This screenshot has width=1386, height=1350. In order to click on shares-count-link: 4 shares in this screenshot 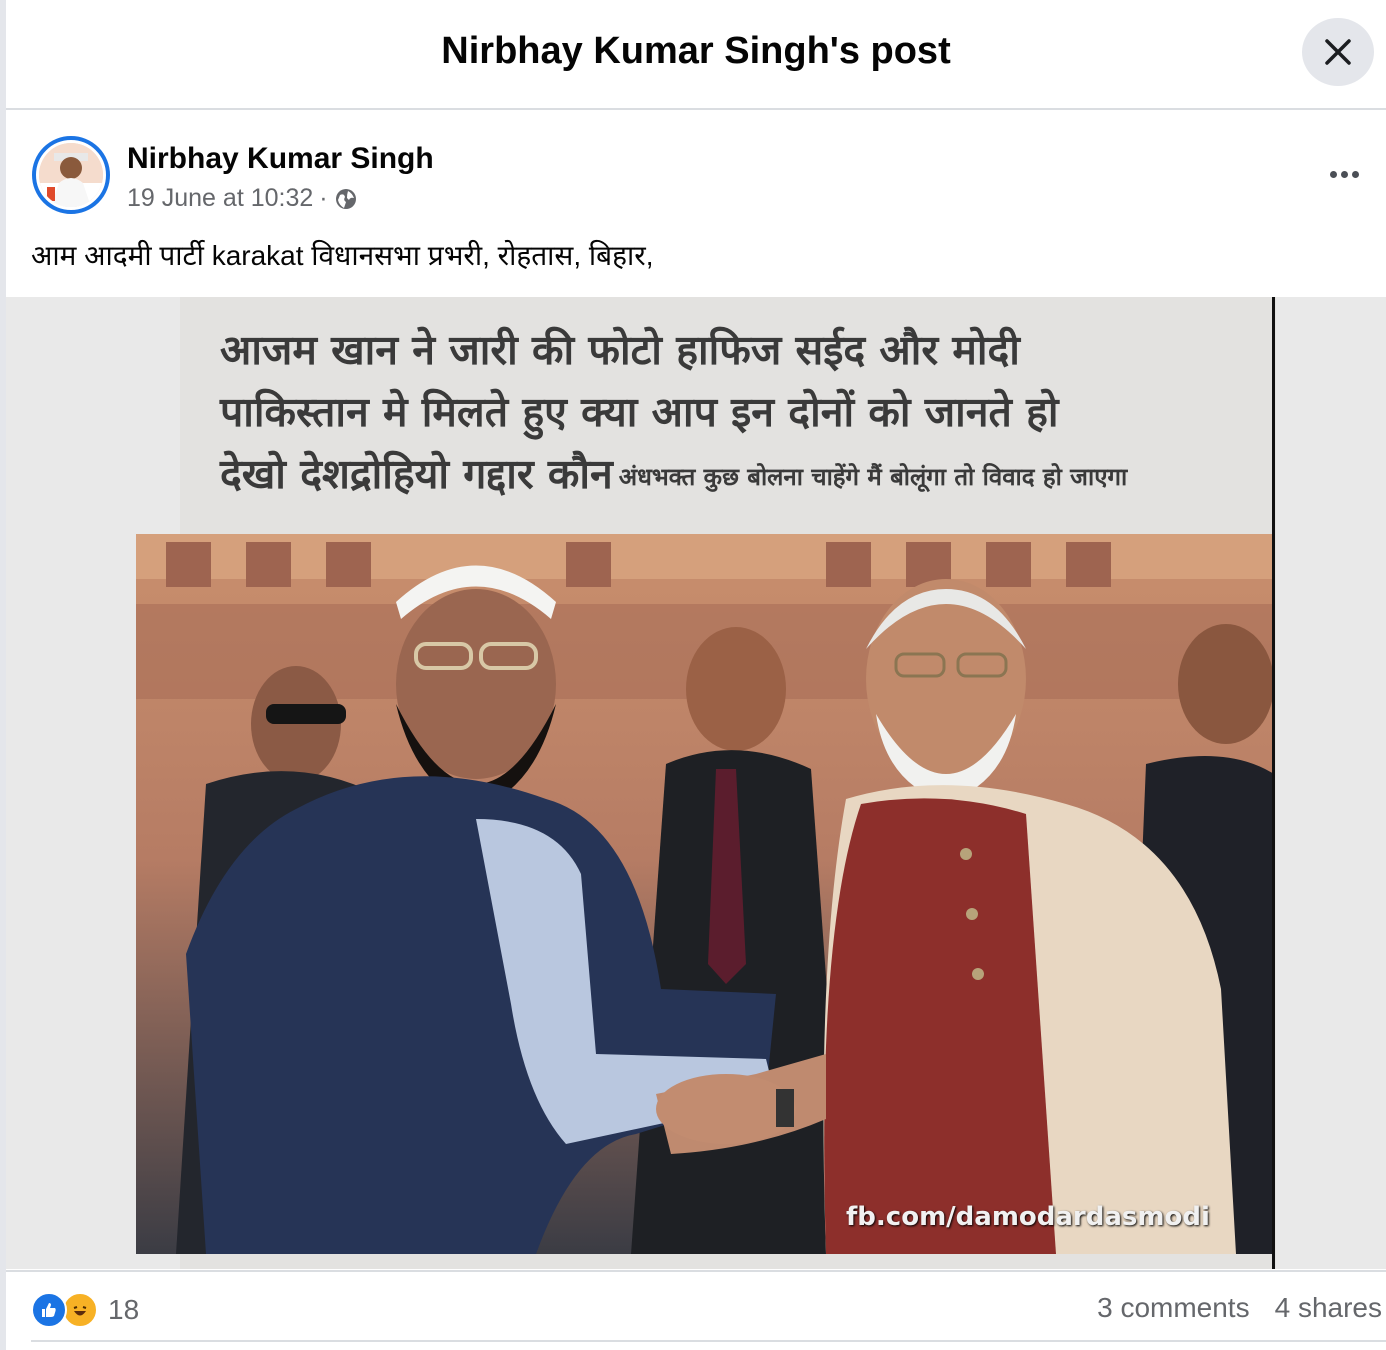, I will do `click(1328, 1308)`.